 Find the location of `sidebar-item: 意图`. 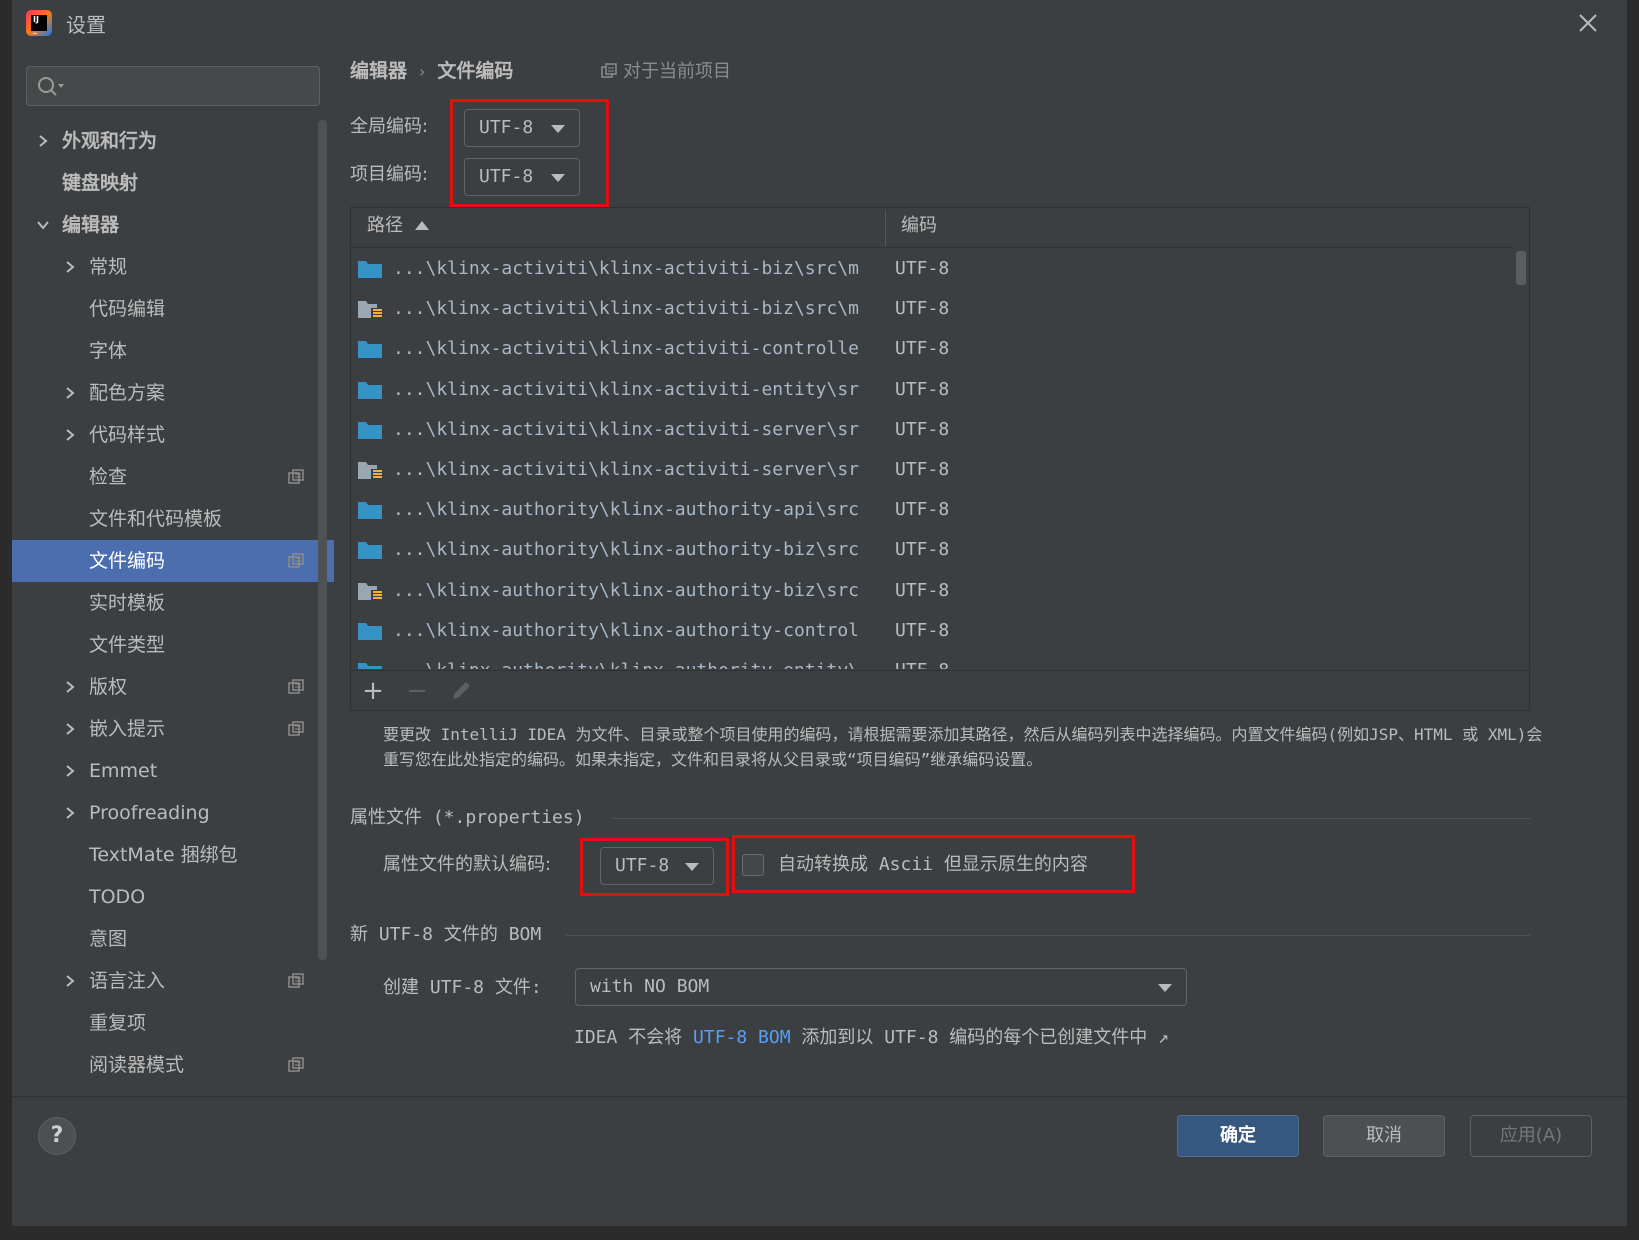

sidebar-item: 意图 is located at coordinates (165, 939).